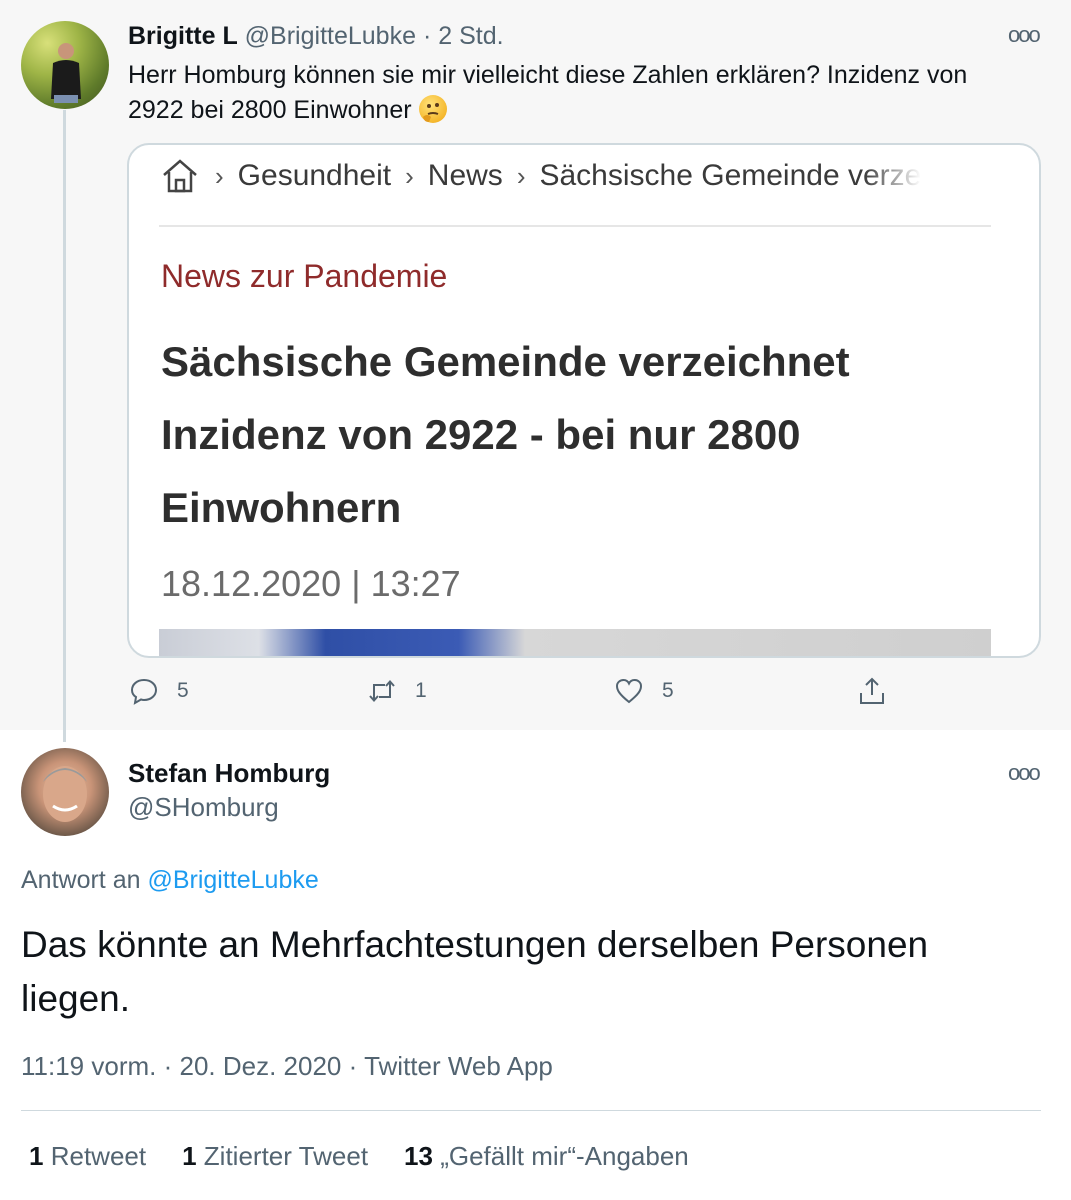  Describe the element at coordinates (251, 583) in the screenshot. I see `article-date: 18.12.2020` at that location.